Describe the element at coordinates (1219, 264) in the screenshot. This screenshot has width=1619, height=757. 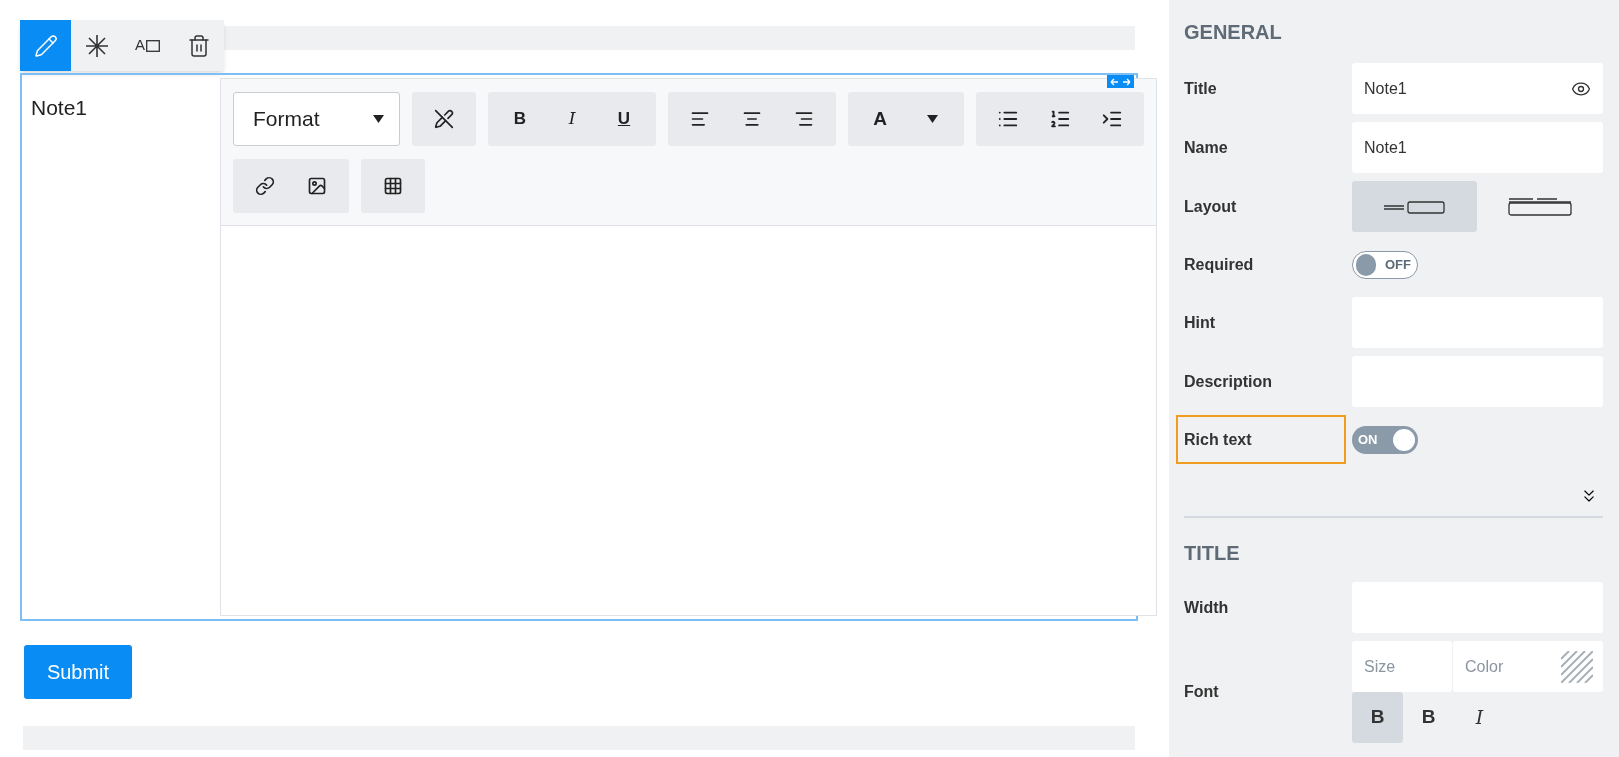
I see `field-label: Required` at that location.